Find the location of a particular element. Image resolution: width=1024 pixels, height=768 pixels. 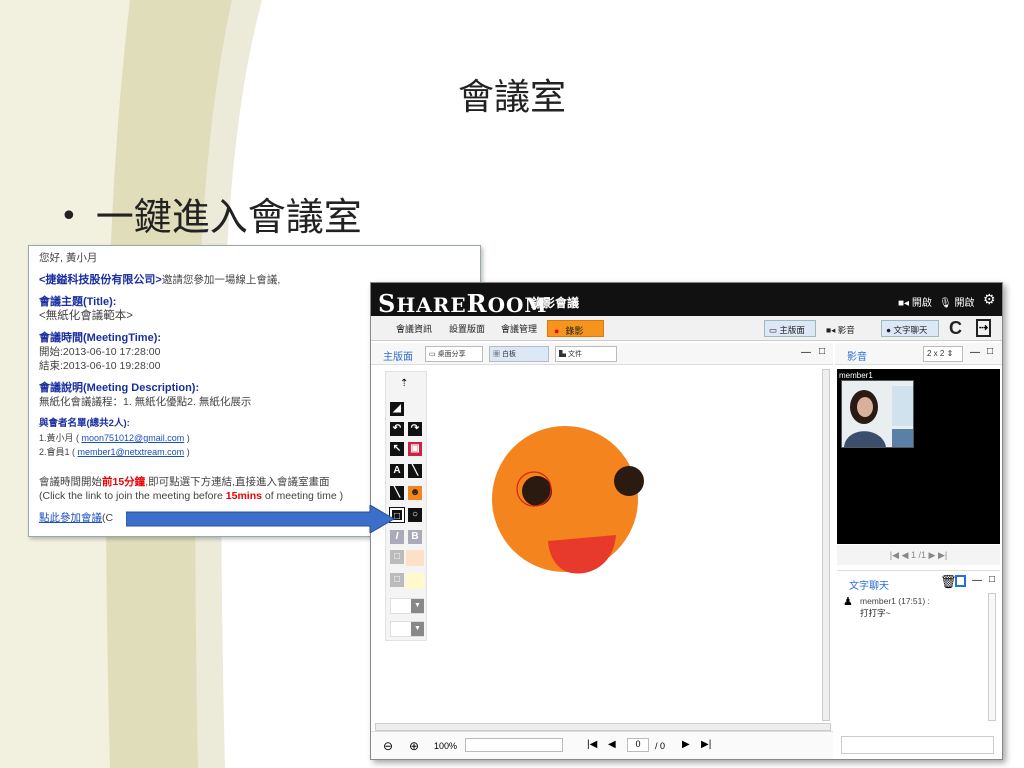

first-icon: |◀ is located at coordinates (894, 555).